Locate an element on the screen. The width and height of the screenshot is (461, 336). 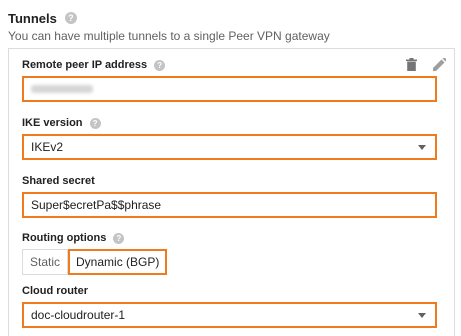
remote-ip-input is located at coordinates (229, 89).